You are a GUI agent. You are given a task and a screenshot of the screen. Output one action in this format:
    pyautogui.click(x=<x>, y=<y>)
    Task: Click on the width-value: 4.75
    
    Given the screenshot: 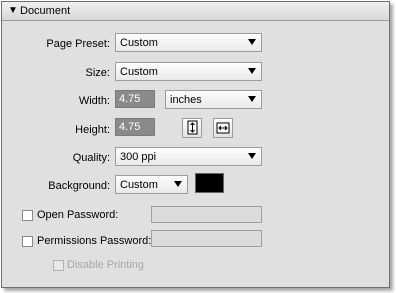 What is the action you would take?
    pyautogui.click(x=130, y=99)
    